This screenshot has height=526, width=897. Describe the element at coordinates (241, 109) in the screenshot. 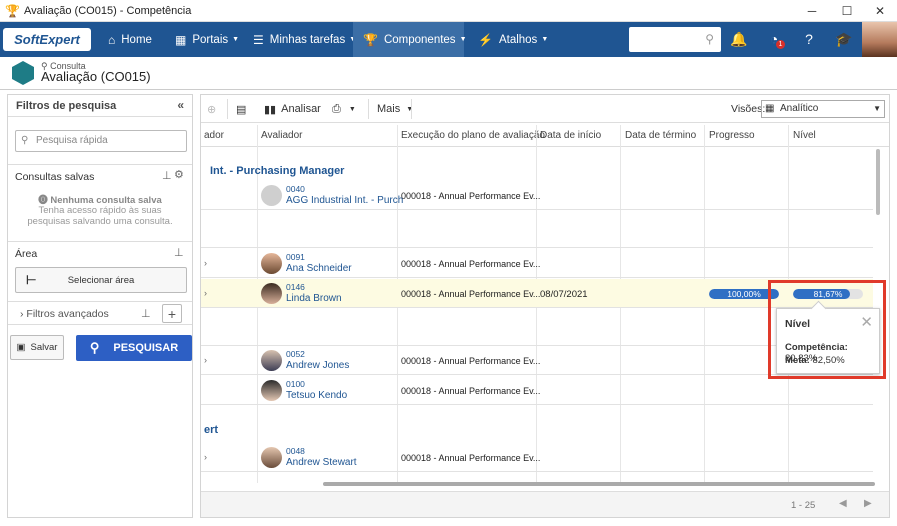

I see `preview-icon: ▤` at that location.